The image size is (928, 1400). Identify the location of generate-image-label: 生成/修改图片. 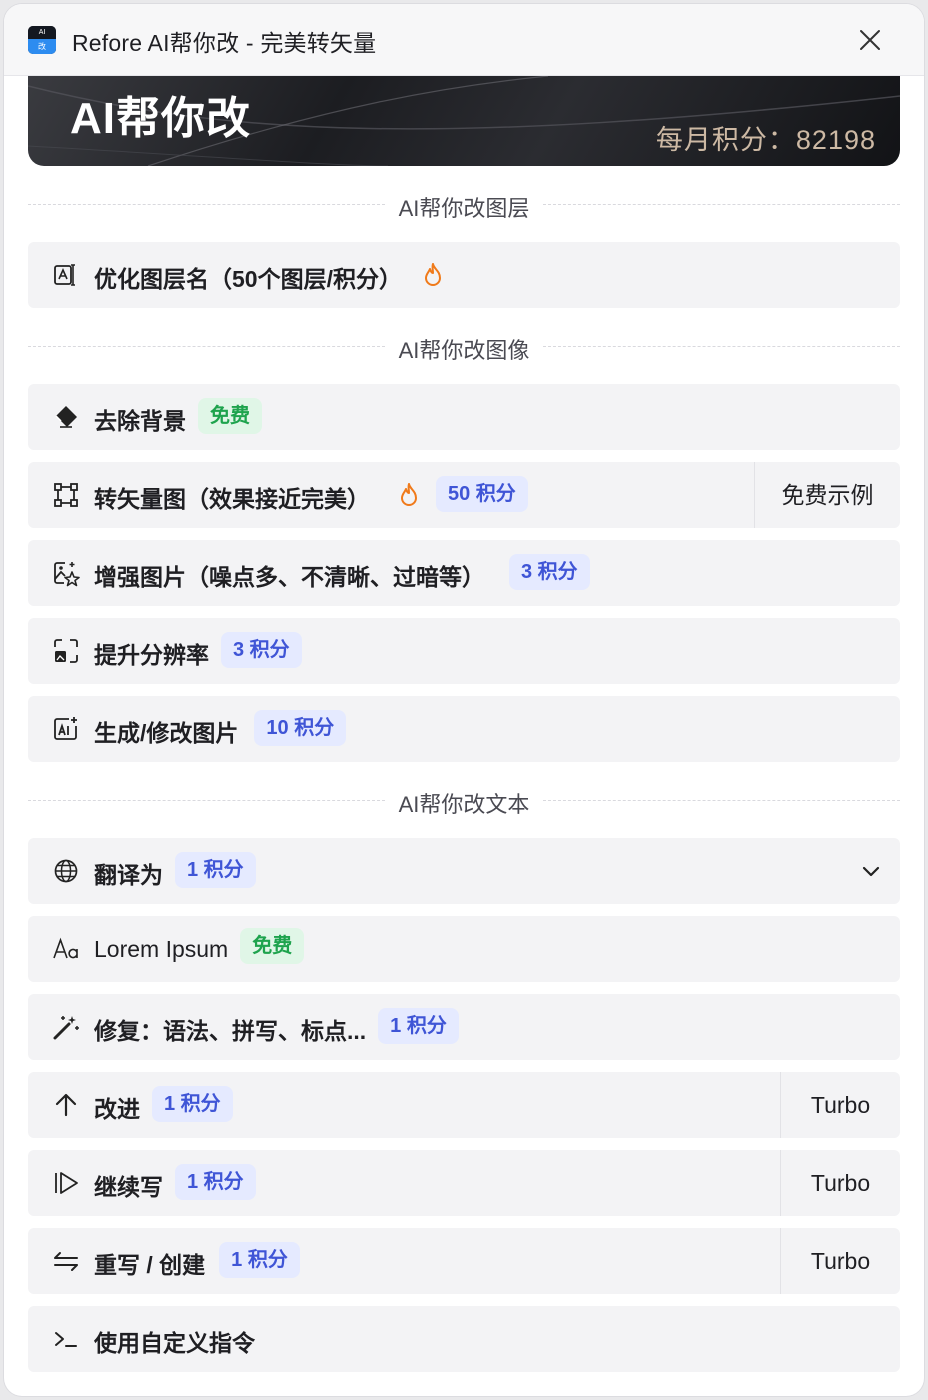
(166, 733).